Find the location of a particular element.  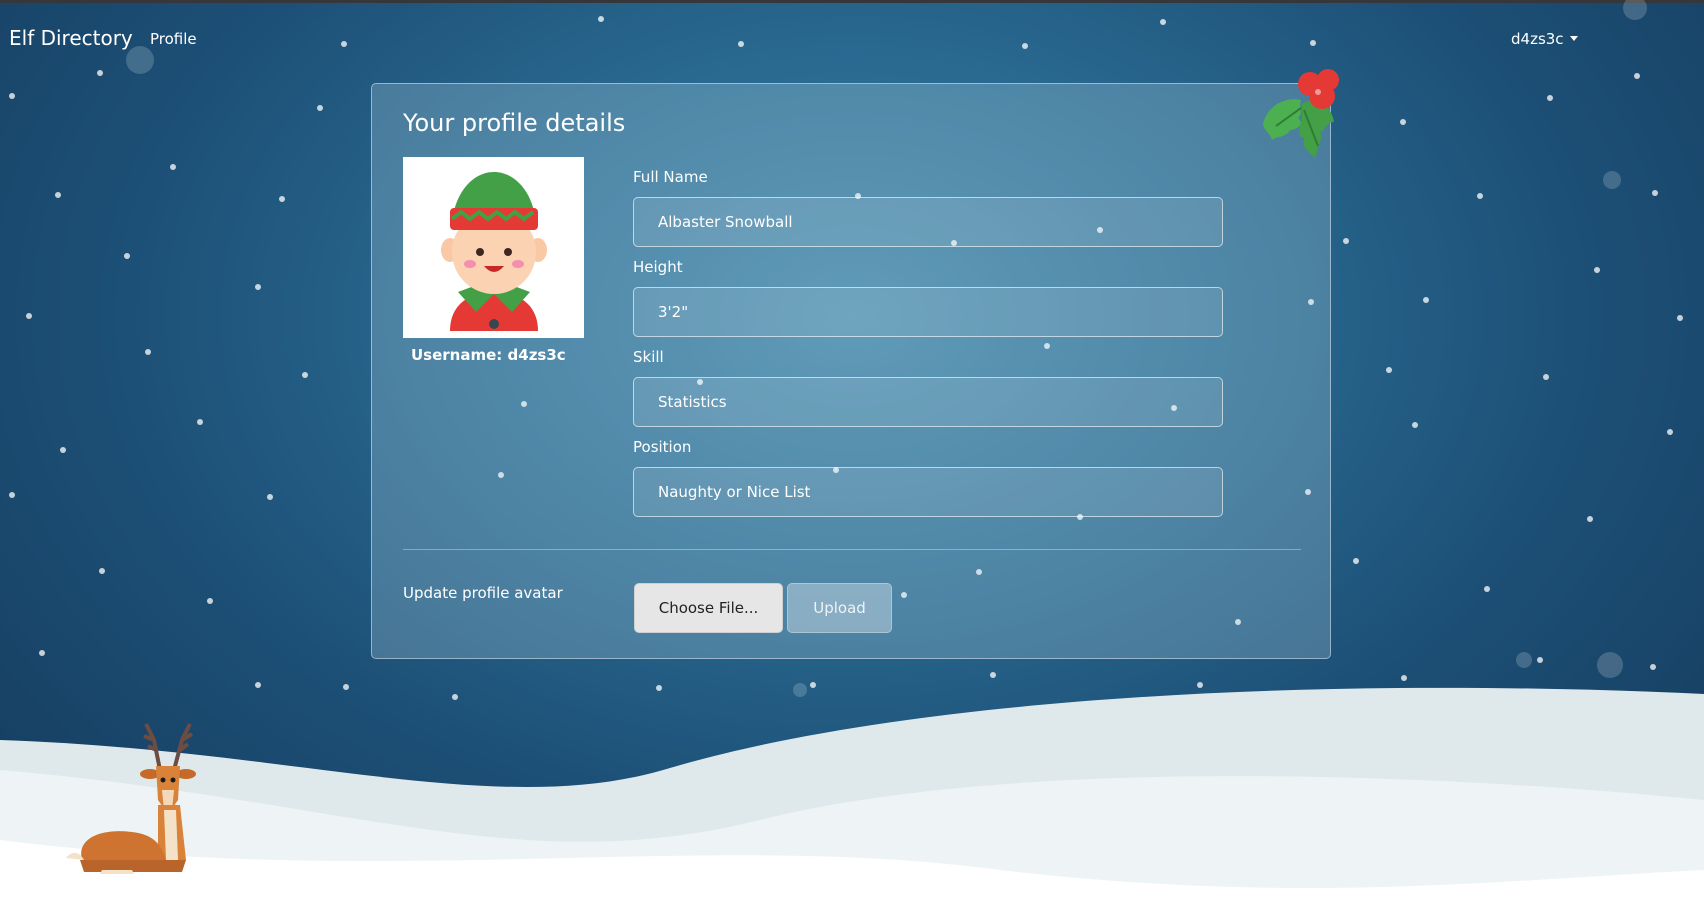

username-value: d4zs3c is located at coordinates (536, 355).